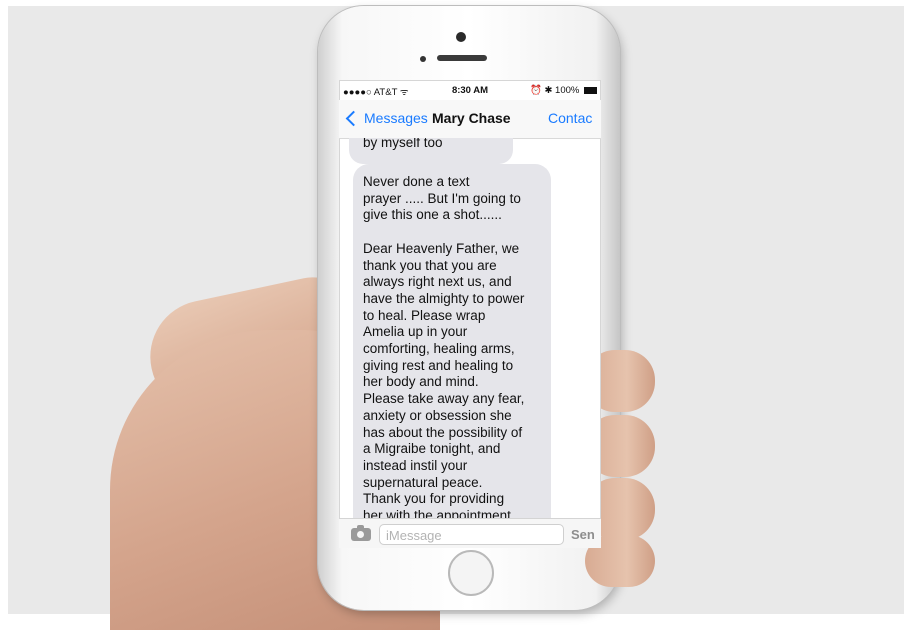  Describe the element at coordinates (437, 513) in the screenshot. I see `message-line: her with the appointment` at that location.